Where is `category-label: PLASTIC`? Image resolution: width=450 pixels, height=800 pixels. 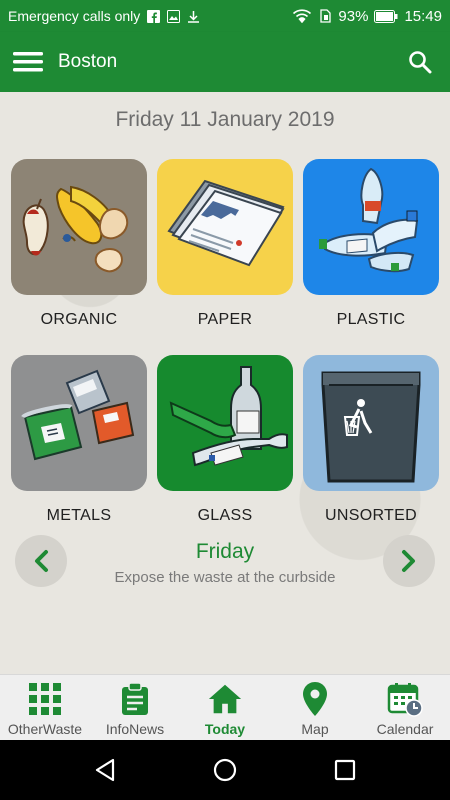 category-label: PLASTIC is located at coordinates (371, 319).